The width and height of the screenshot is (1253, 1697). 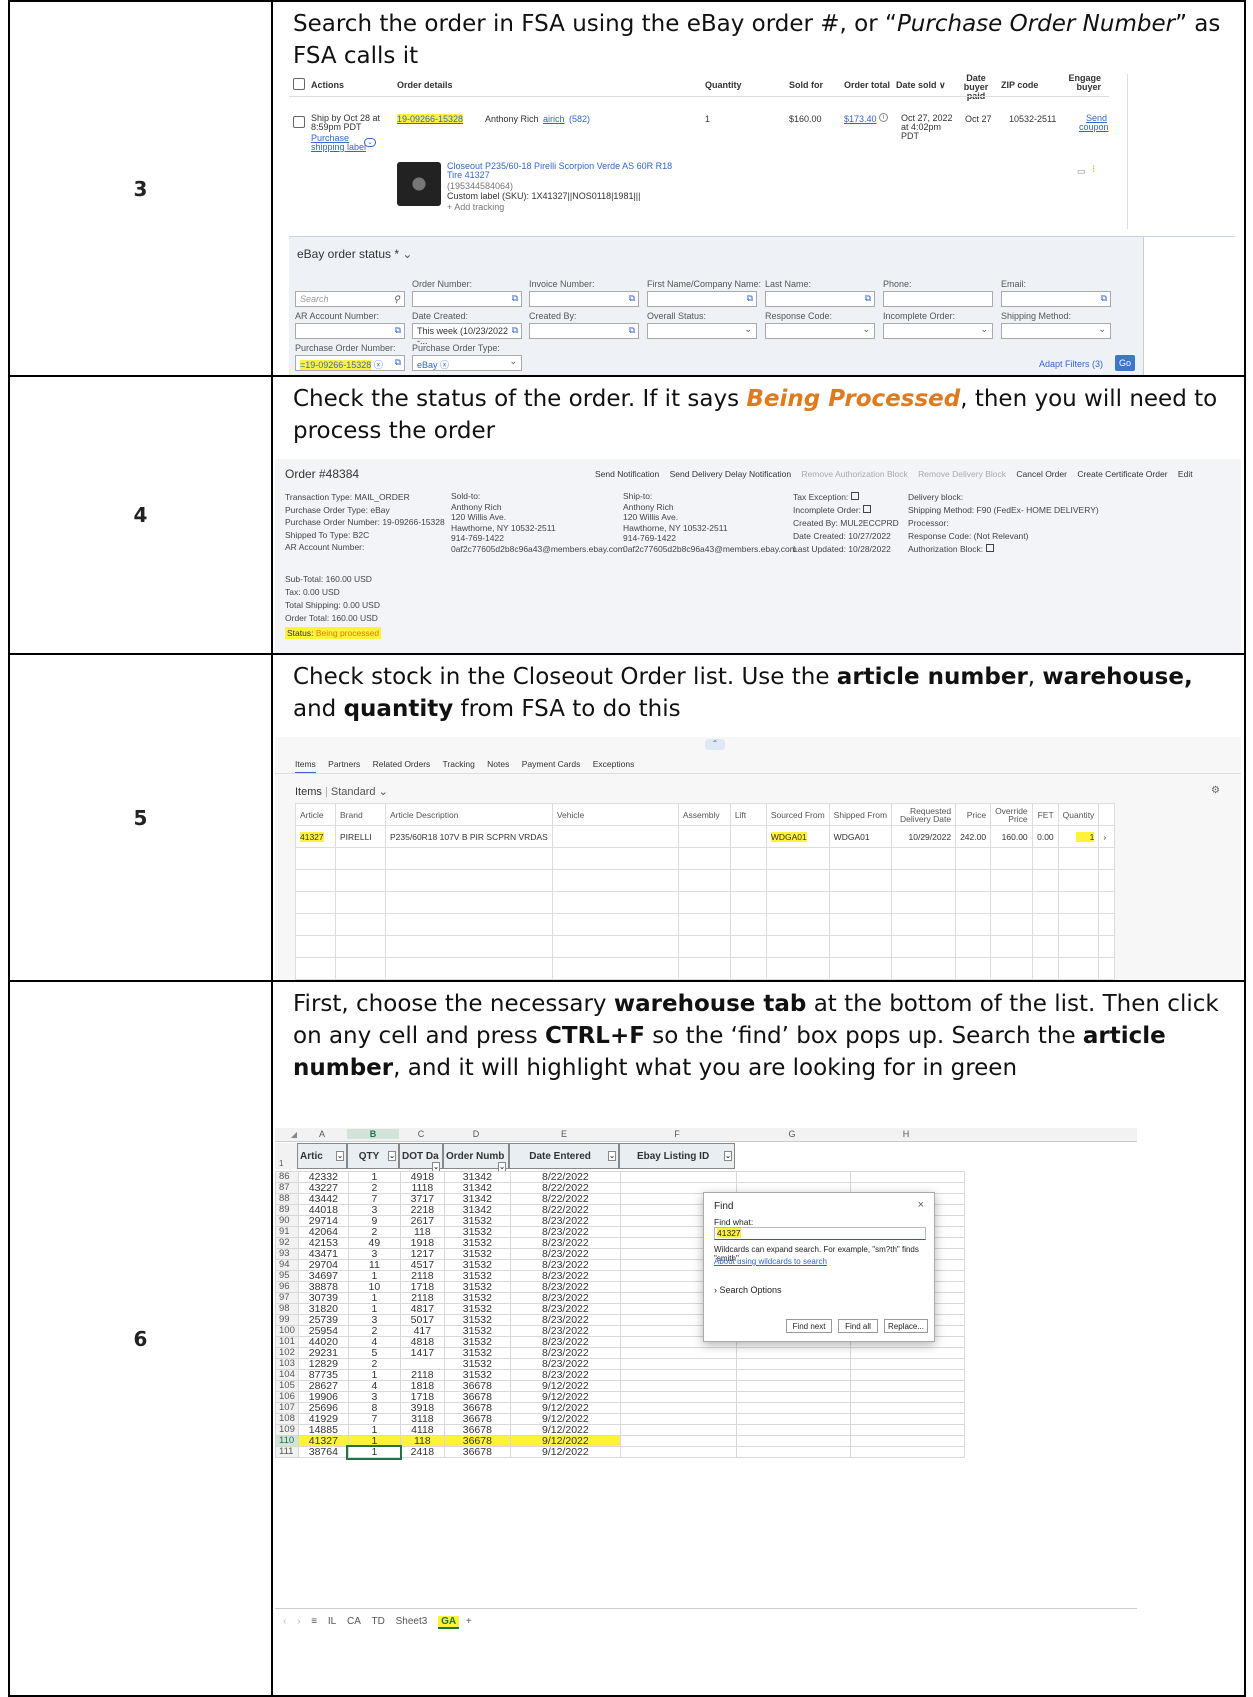 I want to click on table-row: 111 38764 1 2418 36678 9/12/2022, so click(x=620, y=1452).